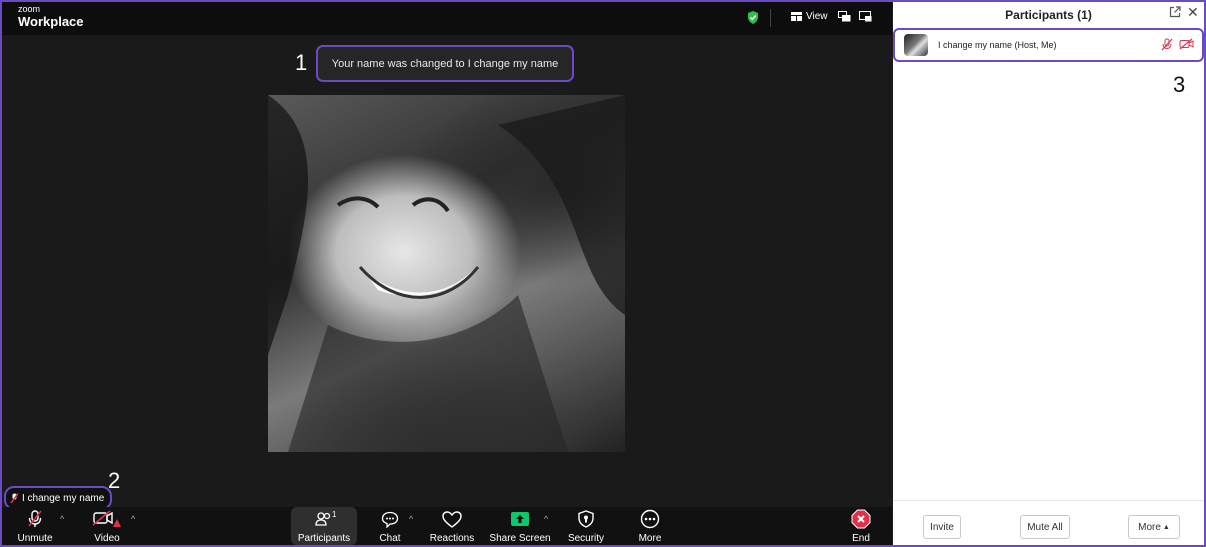  I want to click on participant-row: I change my name (Host, Me), so click(1048, 45).